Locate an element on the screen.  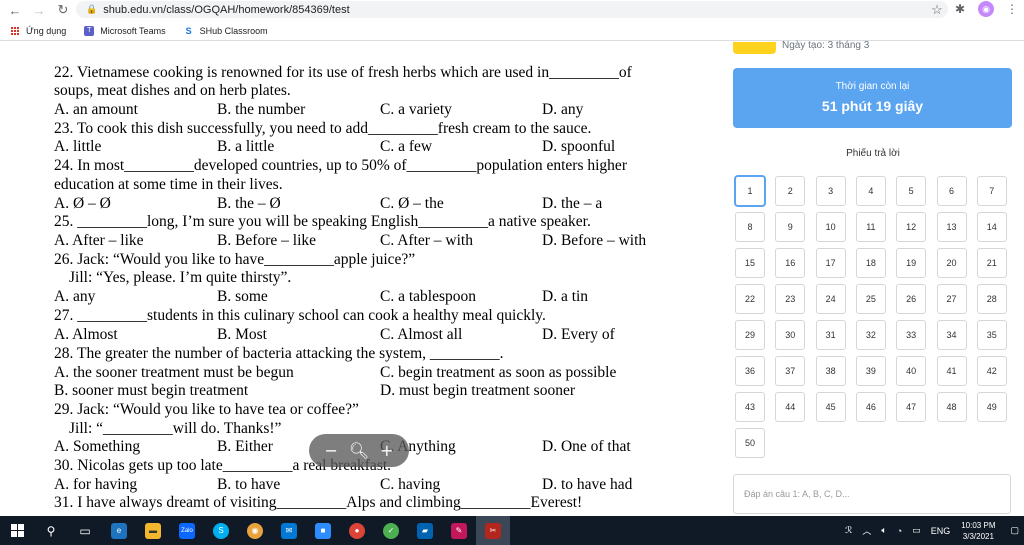
question-cell-14: 14 is located at coordinates (991, 227).